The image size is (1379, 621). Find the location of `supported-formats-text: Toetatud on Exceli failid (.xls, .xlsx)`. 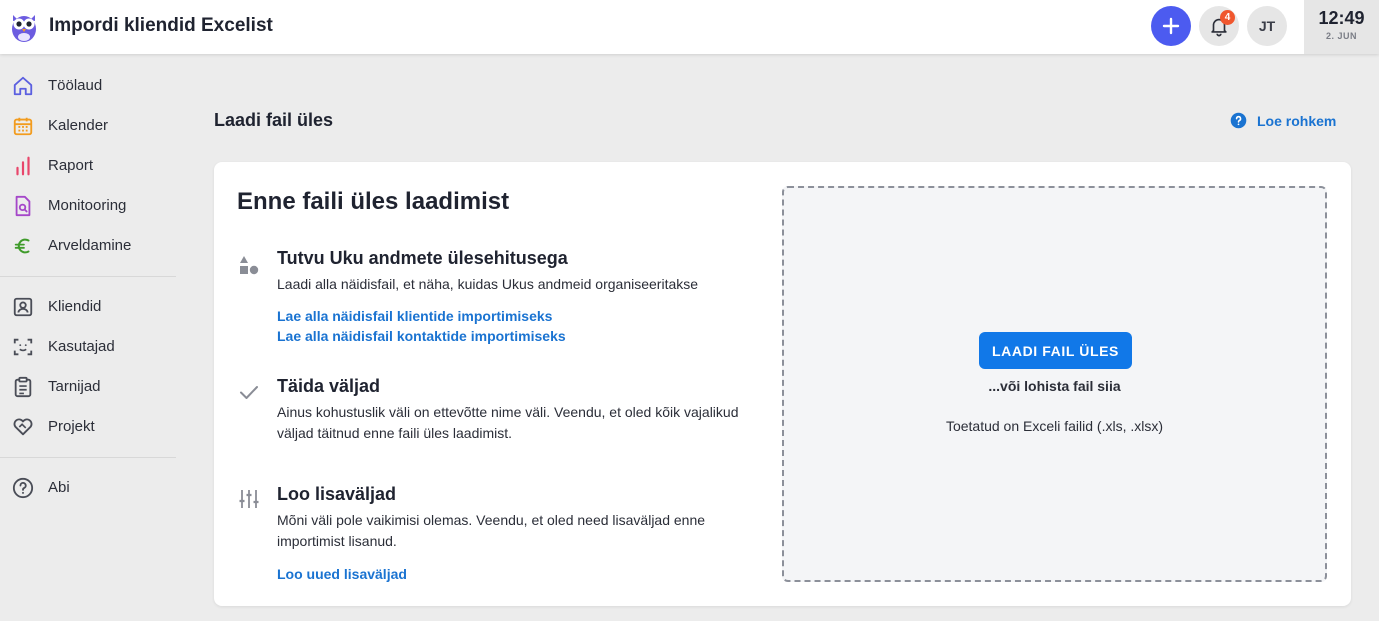

supported-formats-text: Toetatud on Exceli failid (.xls, .xlsx) is located at coordinates (1054, 426).